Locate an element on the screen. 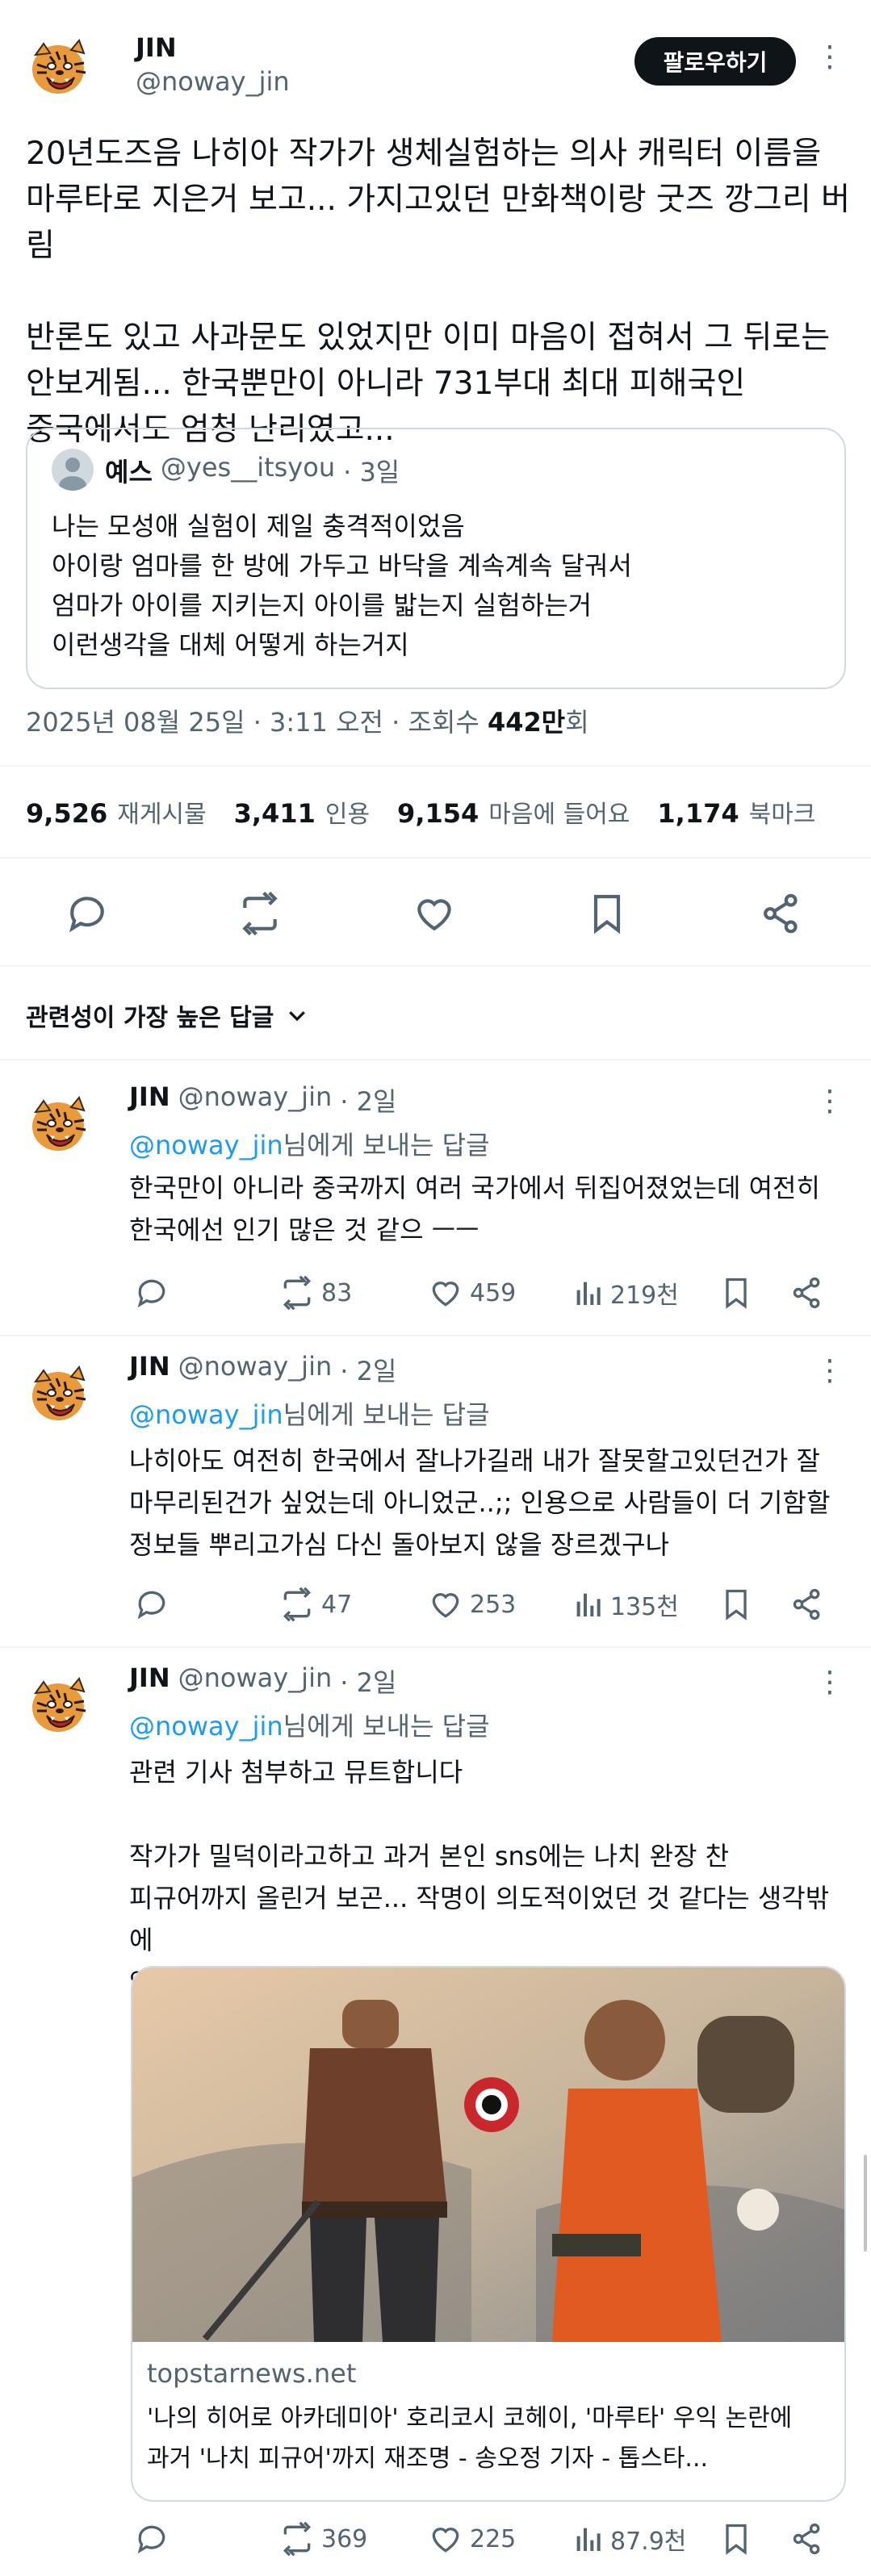 This screenshot has width=871, height=2576. link-preview-image is located at coordinates (488, 2155).